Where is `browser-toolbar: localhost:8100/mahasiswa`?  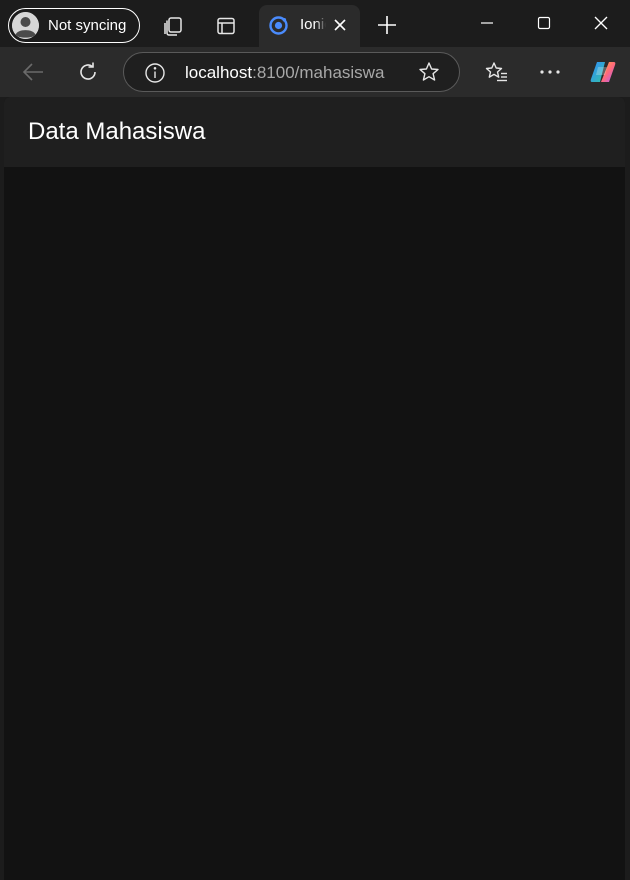
browser-toolbar: localhost:8100/mahasiswa is located at coordinates (315, 72).